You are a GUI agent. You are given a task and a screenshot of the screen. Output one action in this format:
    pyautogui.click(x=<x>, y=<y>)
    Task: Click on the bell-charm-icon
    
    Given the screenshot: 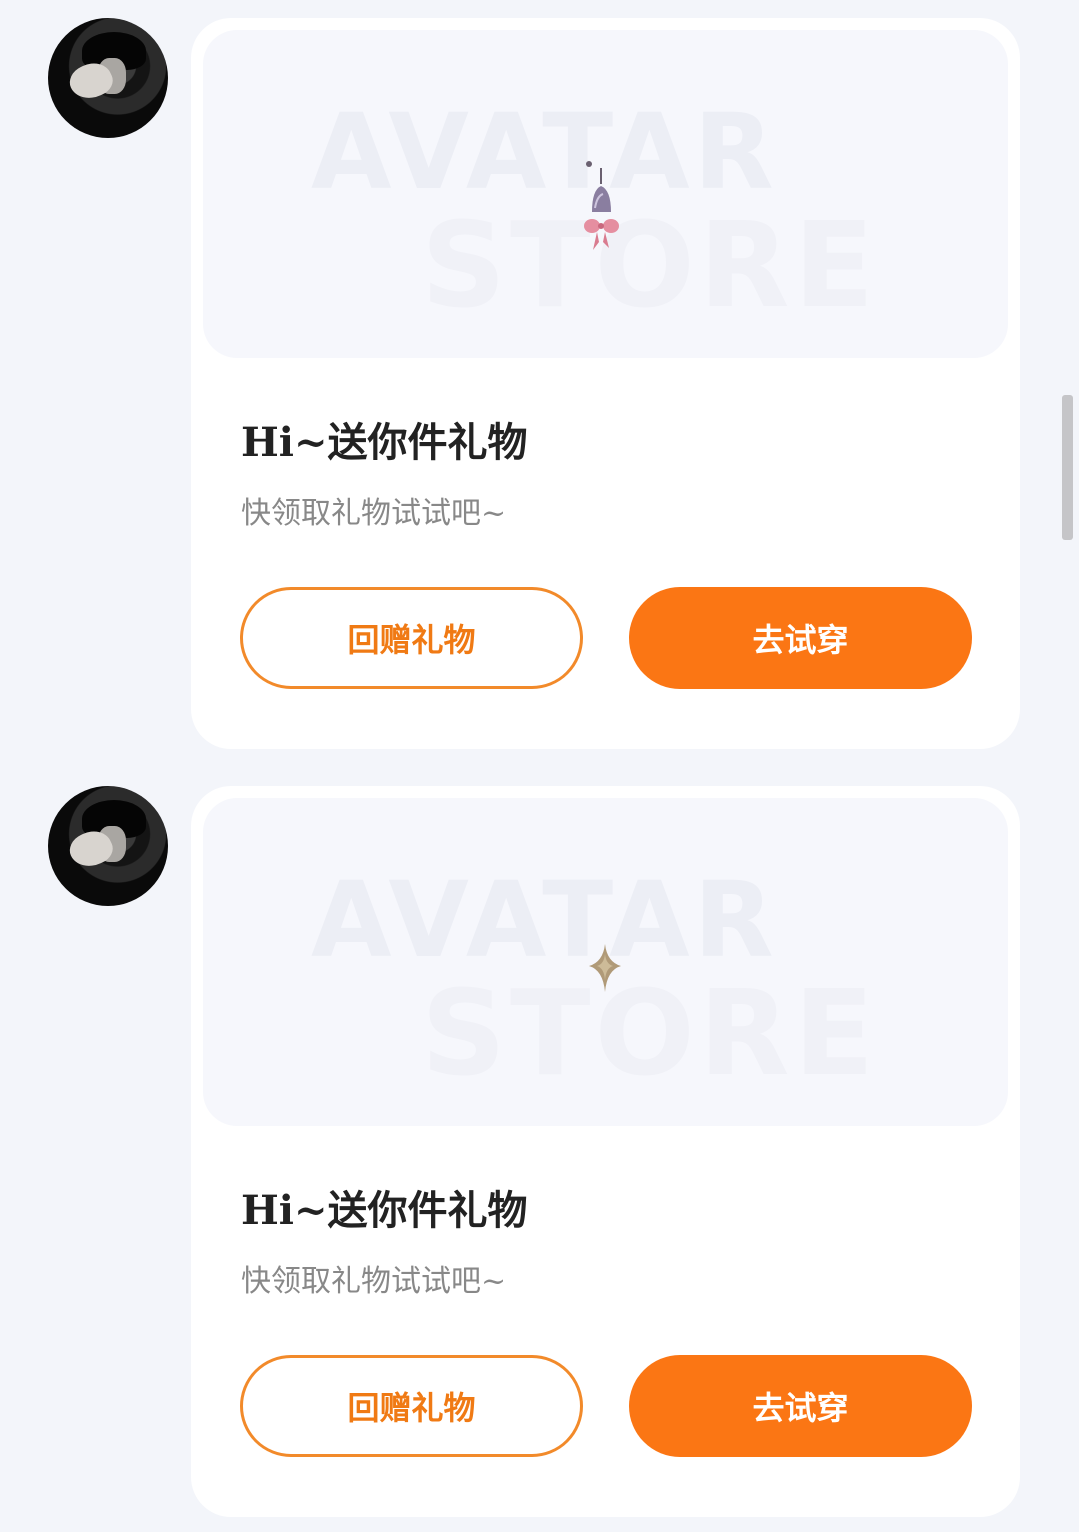 What is the action you would take?
    pyautogui.click(x=601, y=205)
    